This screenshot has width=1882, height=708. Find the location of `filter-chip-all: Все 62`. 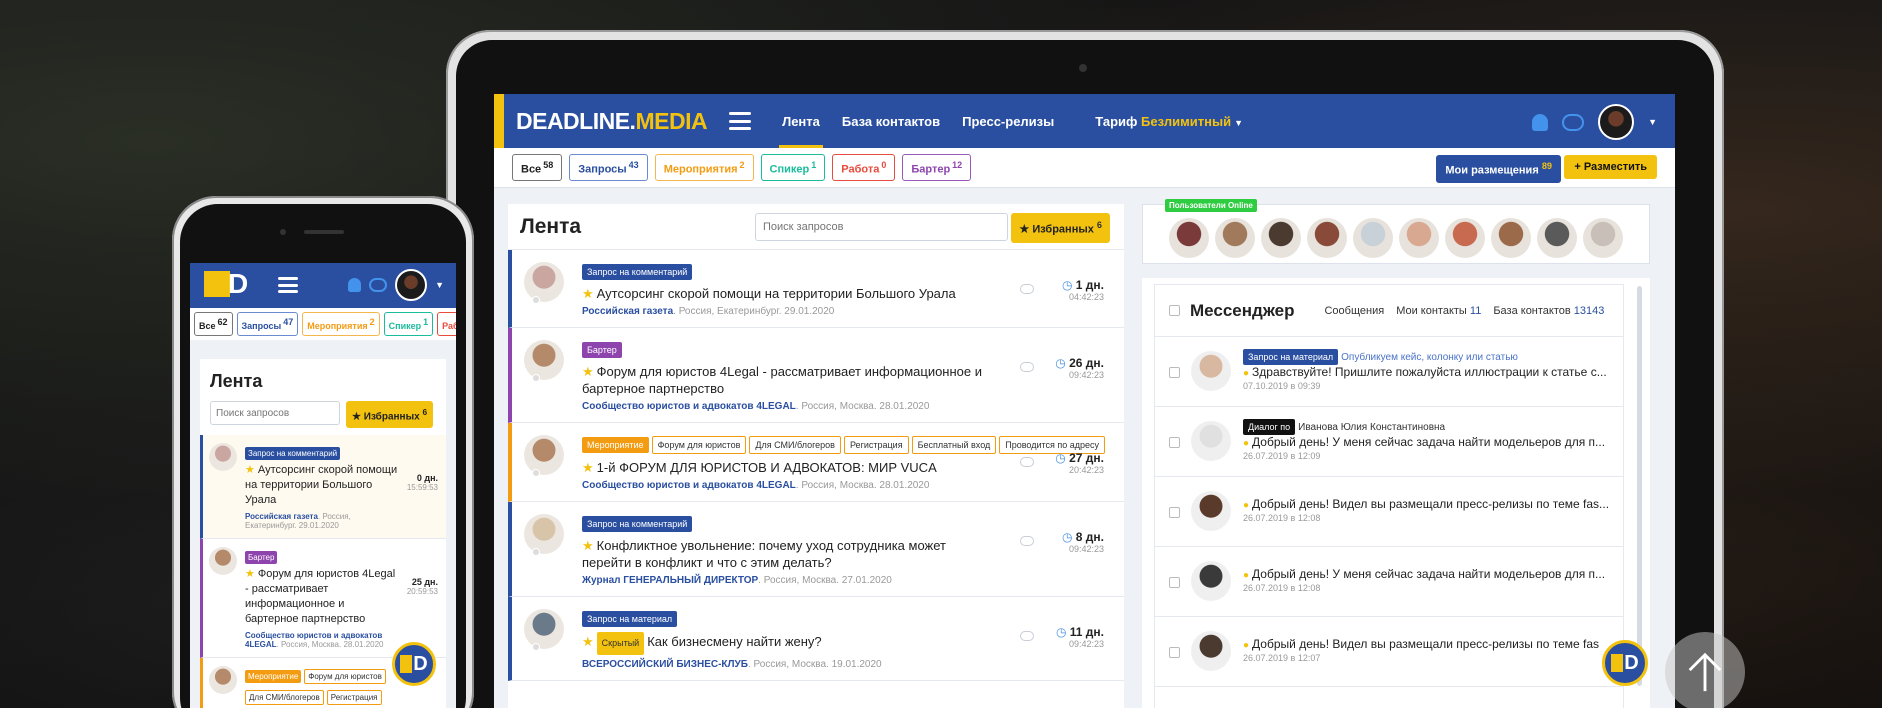

filter-chip-all: Все 62 is located at coordinates (213, 324).